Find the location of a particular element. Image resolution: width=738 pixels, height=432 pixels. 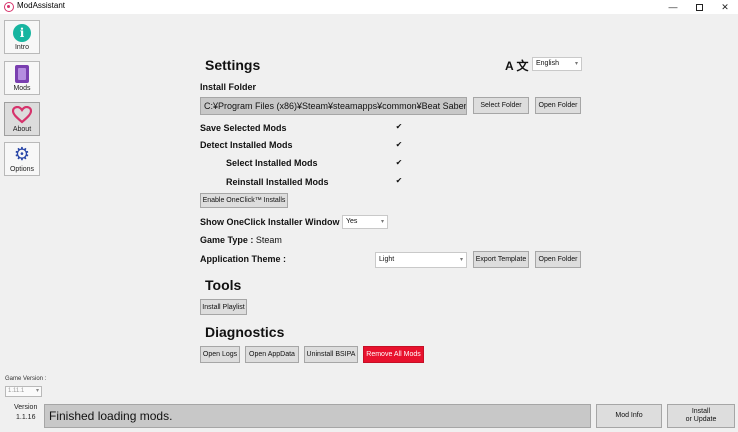

sidebar-item-label: Mods is located at coordinates (22, 88).